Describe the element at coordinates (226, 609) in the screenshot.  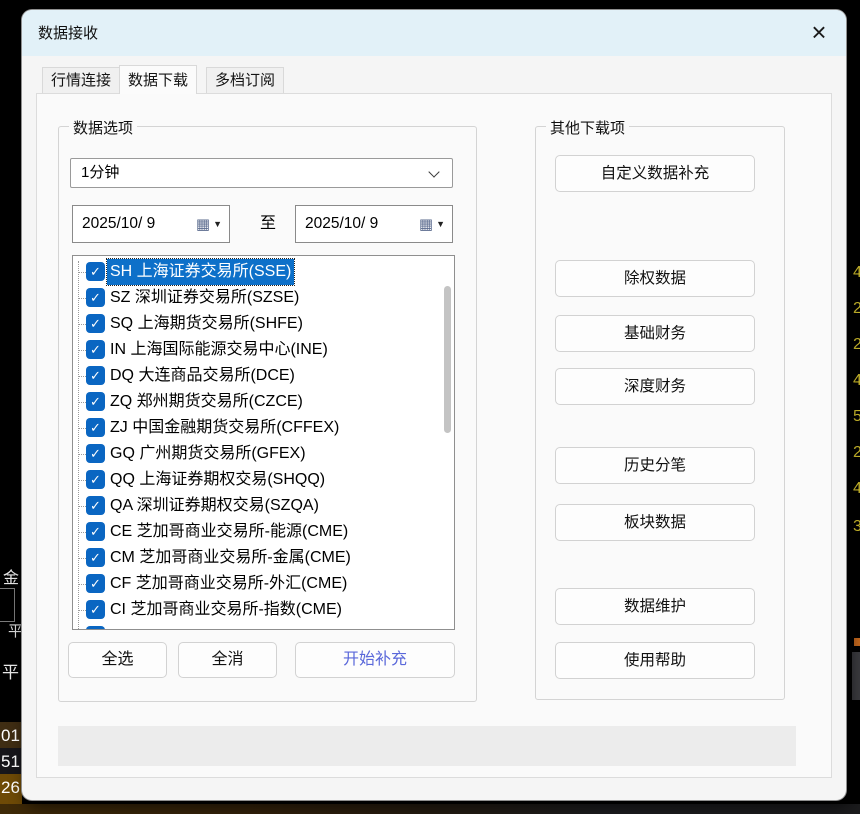
I see `list-item-label: CI 芝加哥商业交易所-指数(CME)` at that location.